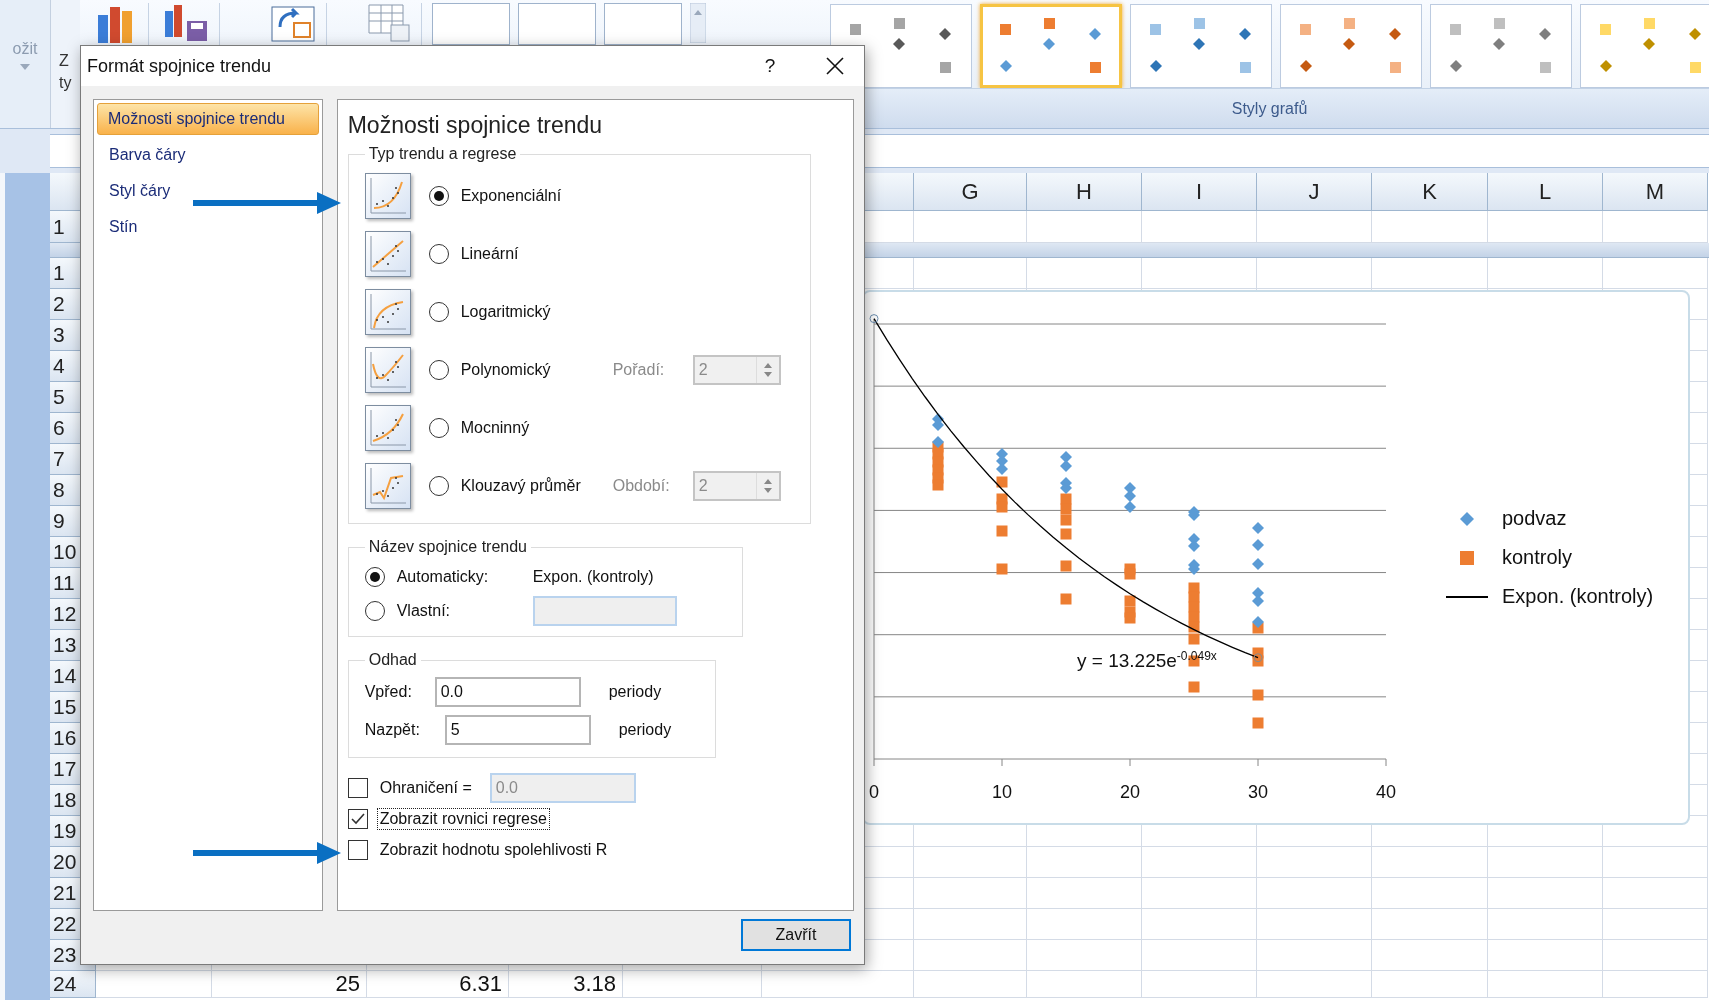 This screenshot has width=1709, height=1000. Describe the element at coordinates (536, 312) in the screenshot. I see `option-label: Logaritmický` at that location.